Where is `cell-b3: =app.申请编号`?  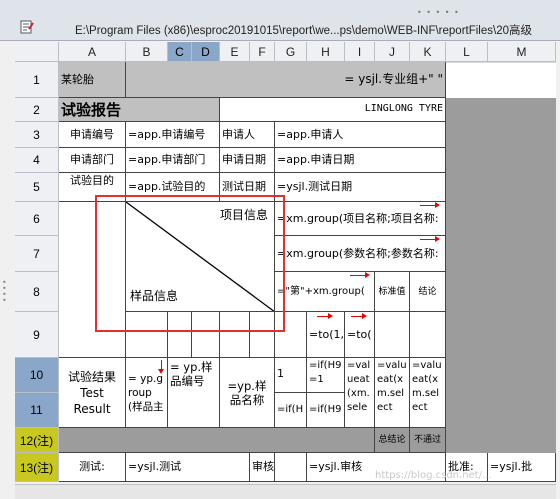 cell-b3: =app.申请编号 is located at coordinates (173, 135).